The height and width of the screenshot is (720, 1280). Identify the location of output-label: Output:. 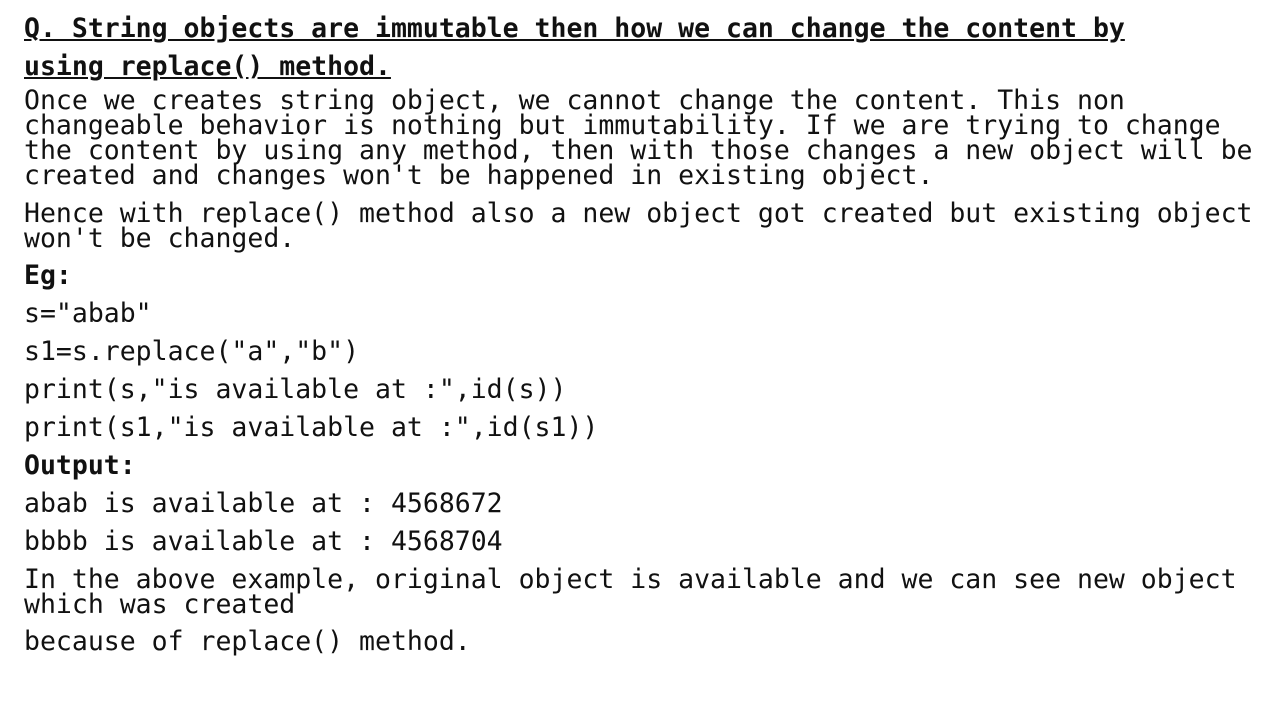
(80, 465).